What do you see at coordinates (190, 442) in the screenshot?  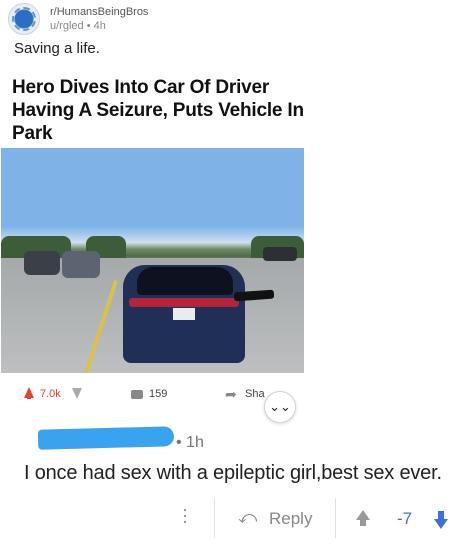 I see `comment-age: • 1h` at bounding box center [190, 442].